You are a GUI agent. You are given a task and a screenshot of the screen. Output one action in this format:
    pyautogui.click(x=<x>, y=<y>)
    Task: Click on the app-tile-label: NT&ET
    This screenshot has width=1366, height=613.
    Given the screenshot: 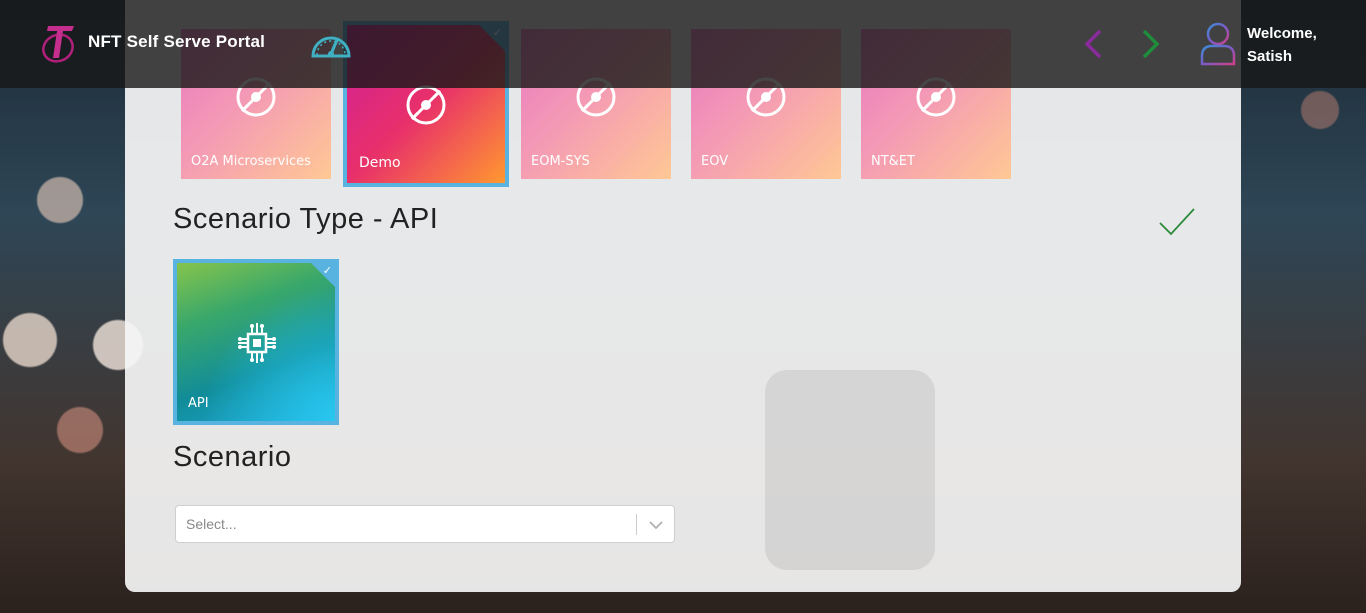 What is the action you would take?
    pyautogui.click(x=893, y=161)
    